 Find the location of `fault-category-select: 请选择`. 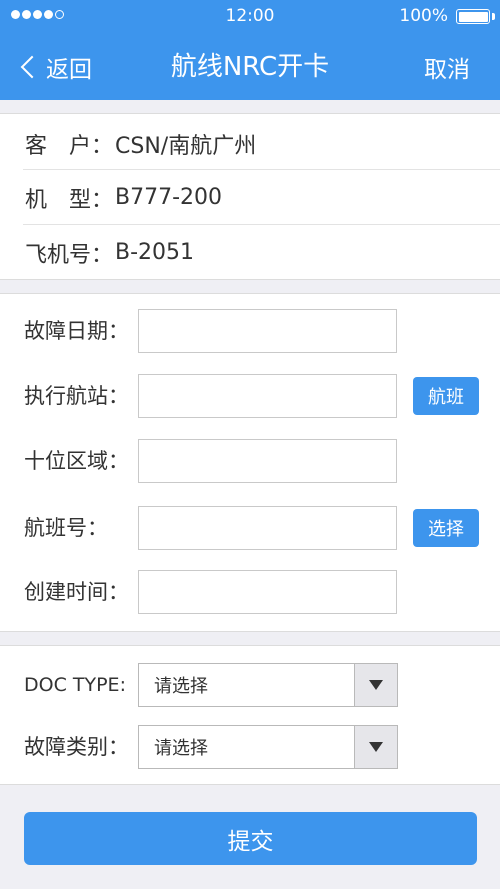

fault-category-select: 请选择 is located at coordinates (268, 747).